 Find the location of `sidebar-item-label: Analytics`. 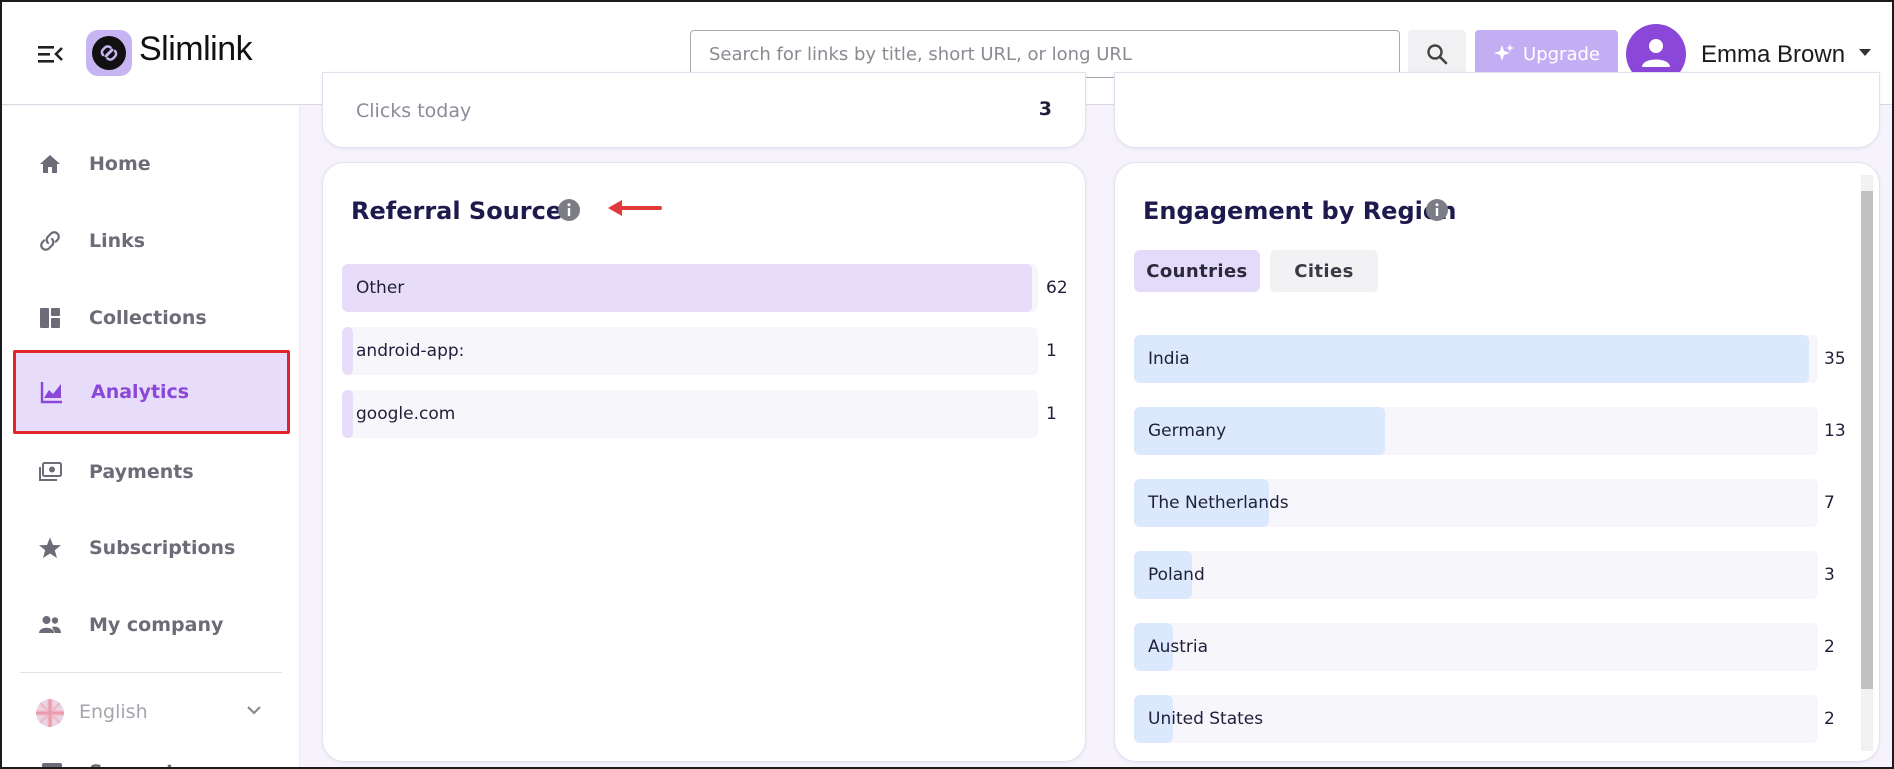

sidebar-item-label: Analytics is located at coordinates (140, 392).